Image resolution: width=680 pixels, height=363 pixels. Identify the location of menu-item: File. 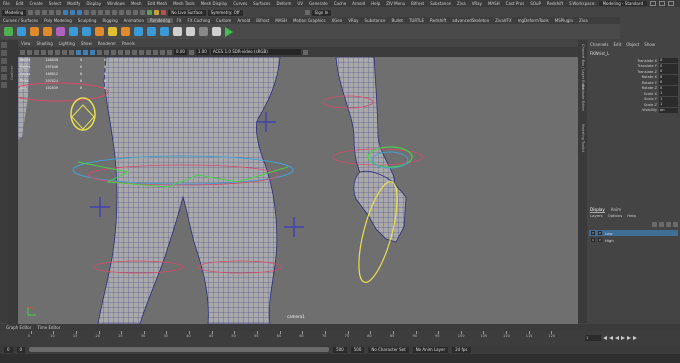
(6, 3).